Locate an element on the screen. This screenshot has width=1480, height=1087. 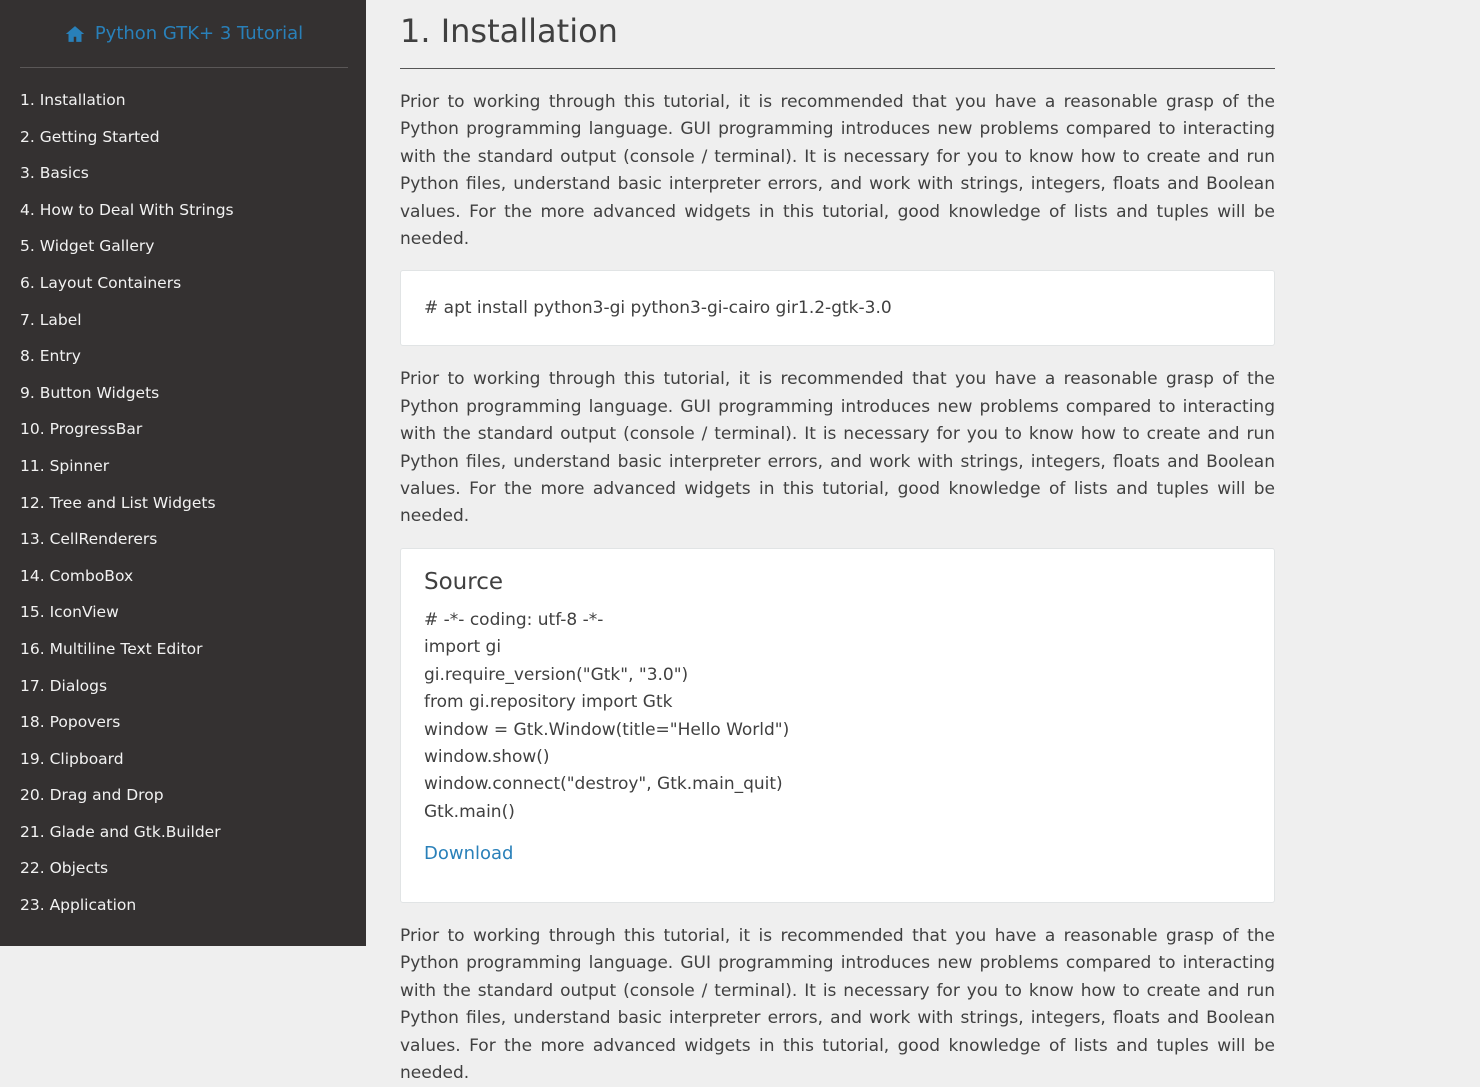
download-link: Download is located at coordinates (468, 853).